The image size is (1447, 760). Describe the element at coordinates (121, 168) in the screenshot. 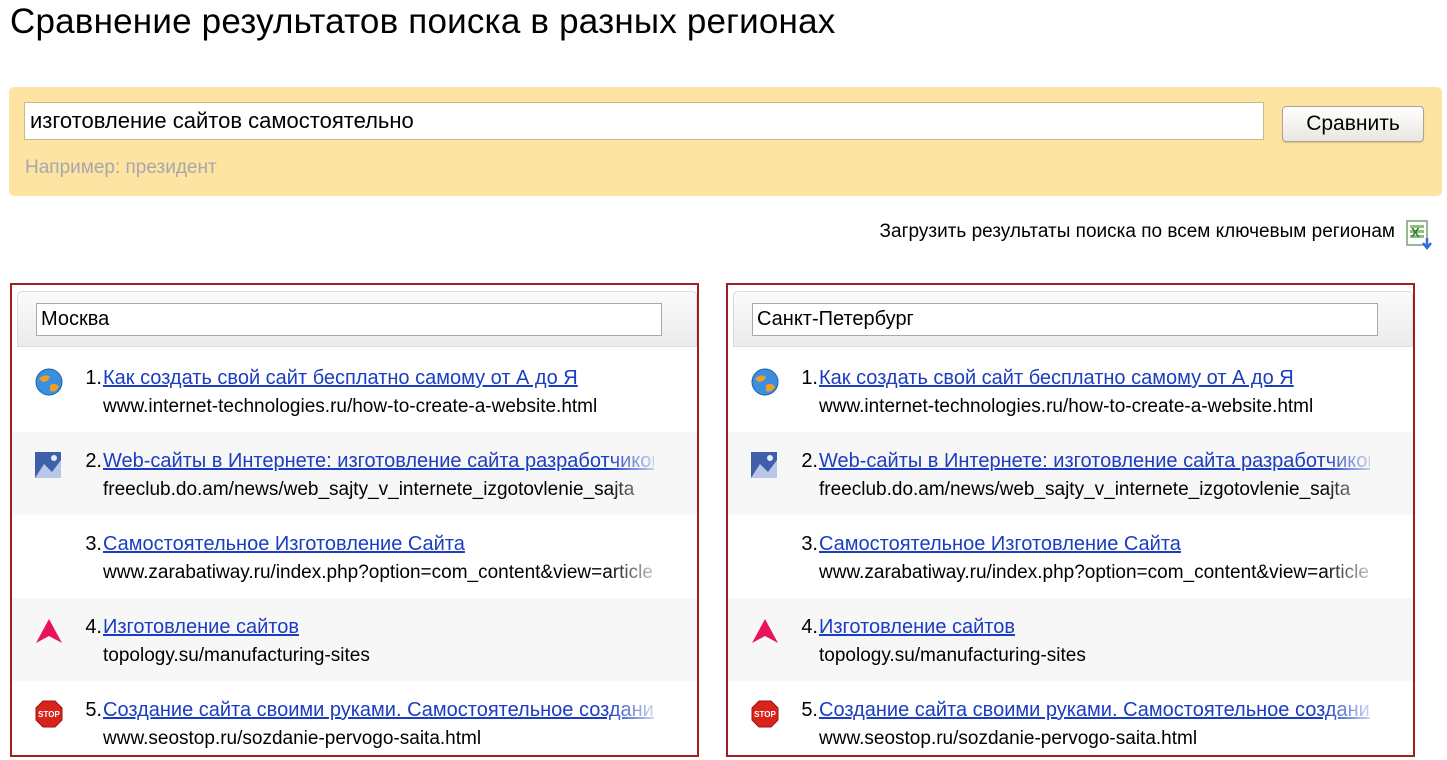

I see `search-hint: Например: президент` at that location.